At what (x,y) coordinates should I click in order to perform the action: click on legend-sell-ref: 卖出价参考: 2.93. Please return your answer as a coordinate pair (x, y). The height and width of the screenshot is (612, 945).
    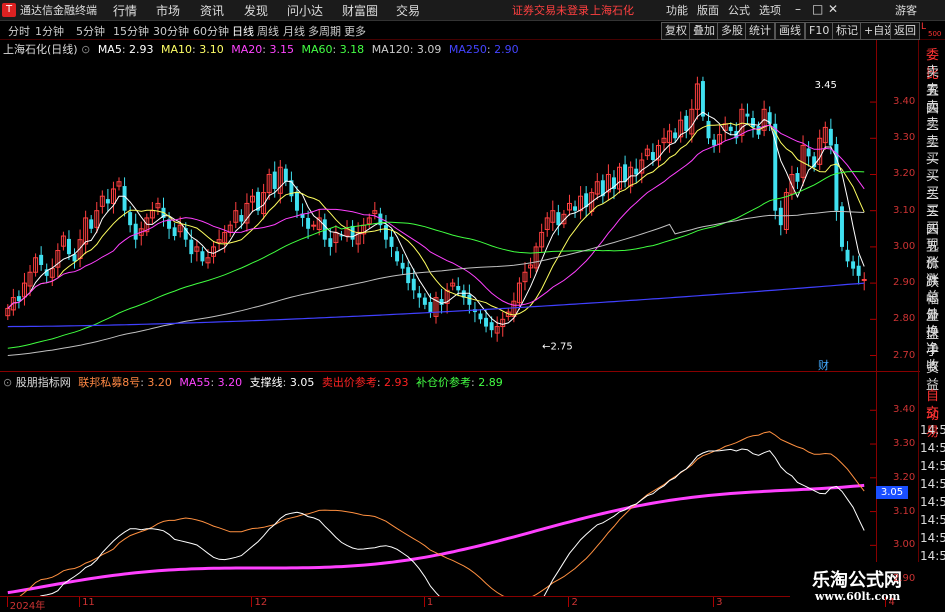
    Looking at the image, I should click on (365, 382).